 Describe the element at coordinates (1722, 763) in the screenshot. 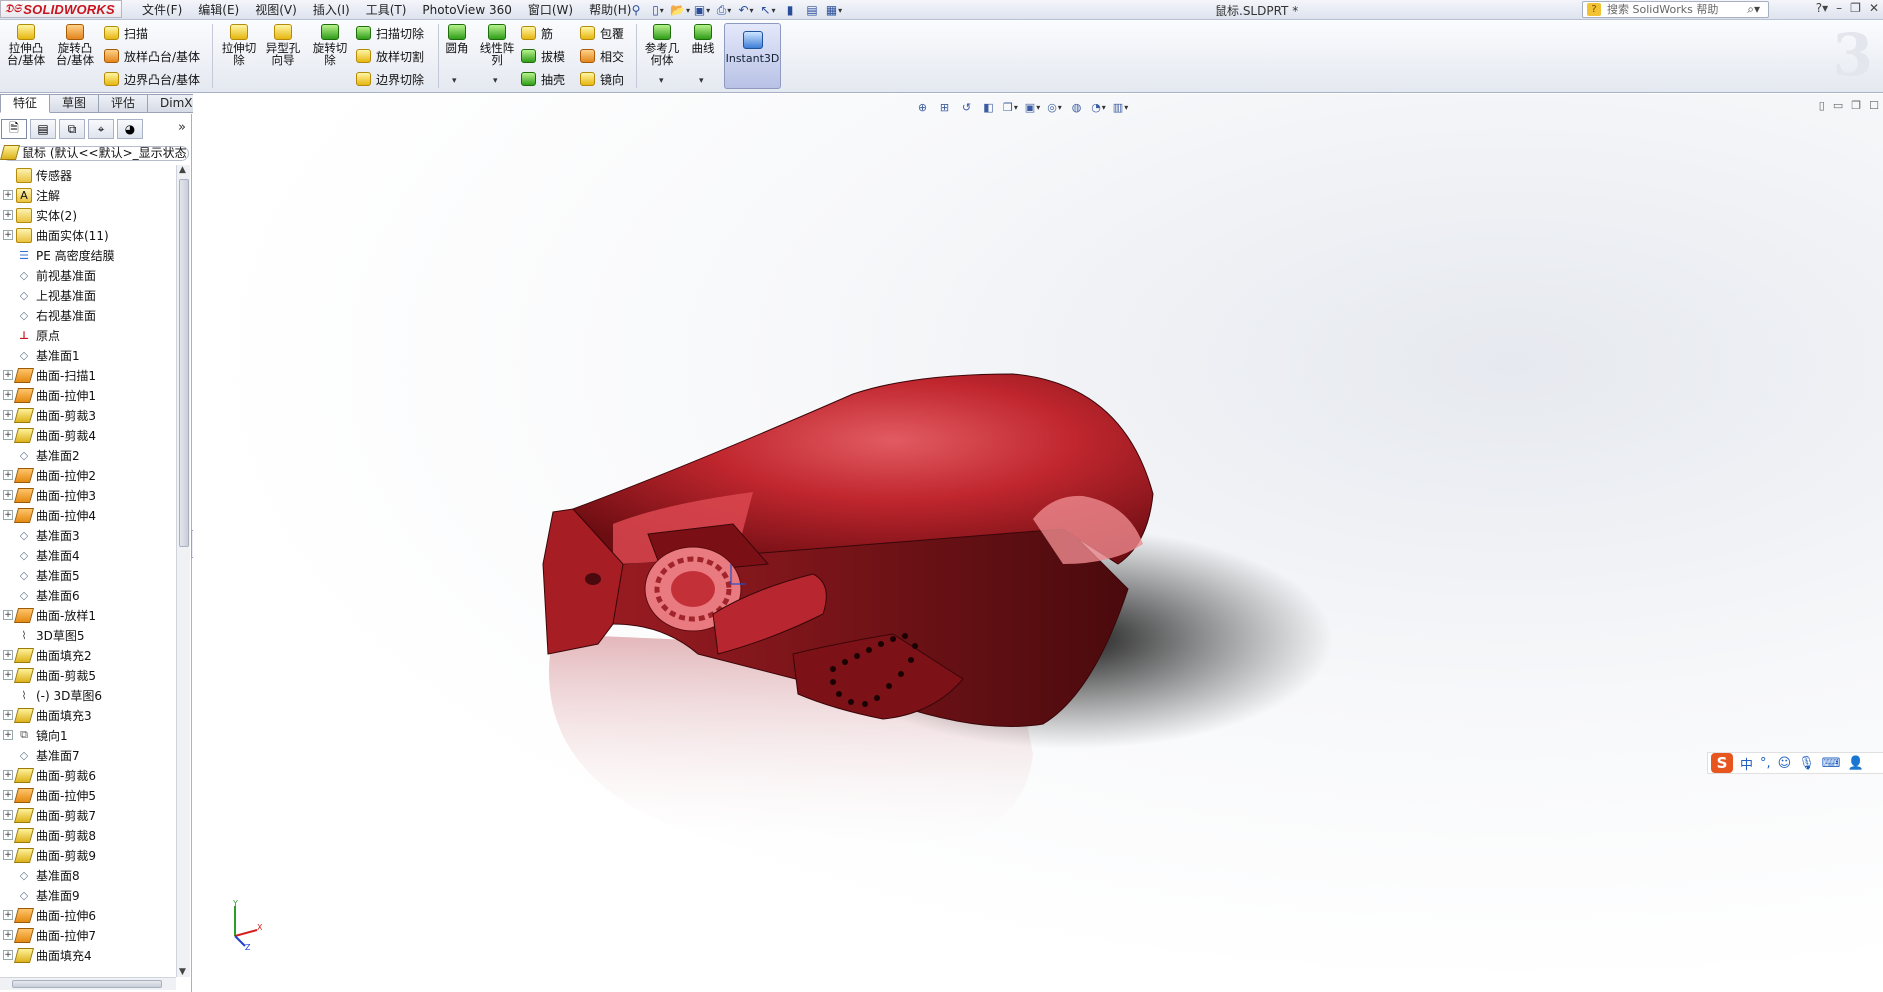

I see `sogou-ime-logo-icon: S` at that location.